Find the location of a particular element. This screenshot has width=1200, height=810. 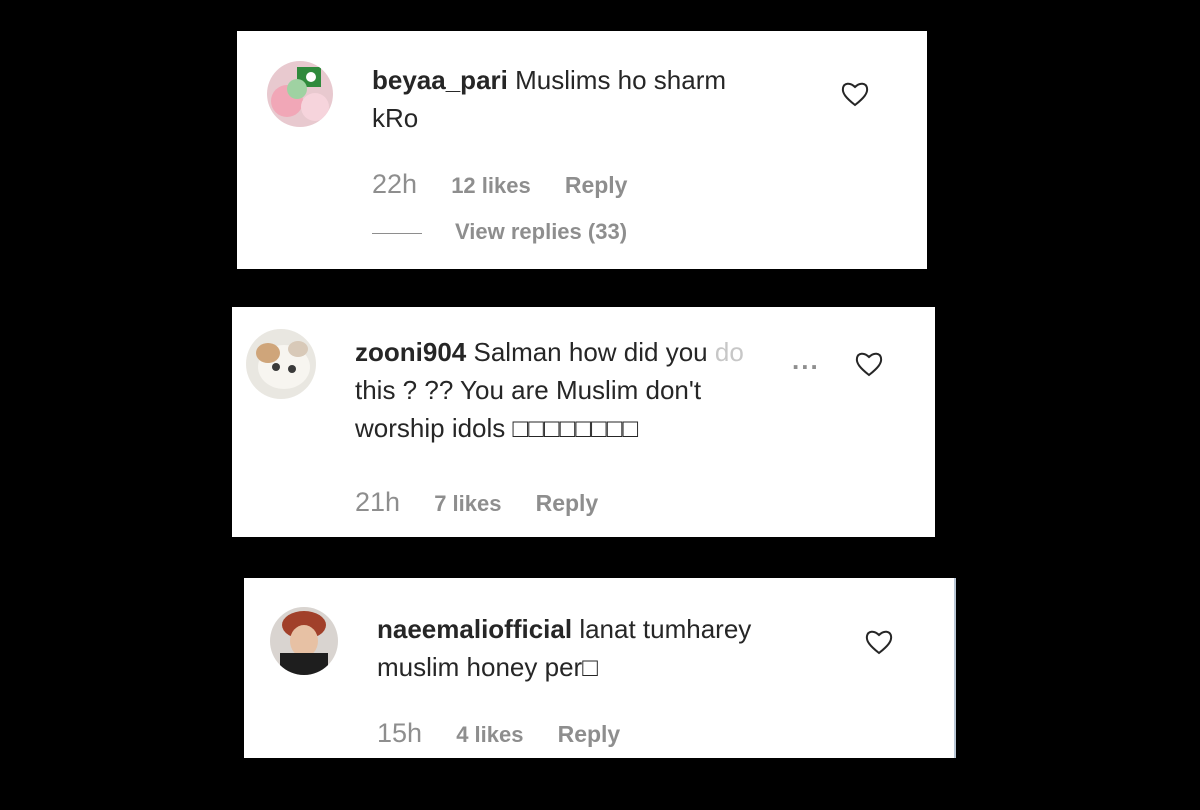

comment-meta: 15h 4 likes Reply is located at coordinates (498, 733).